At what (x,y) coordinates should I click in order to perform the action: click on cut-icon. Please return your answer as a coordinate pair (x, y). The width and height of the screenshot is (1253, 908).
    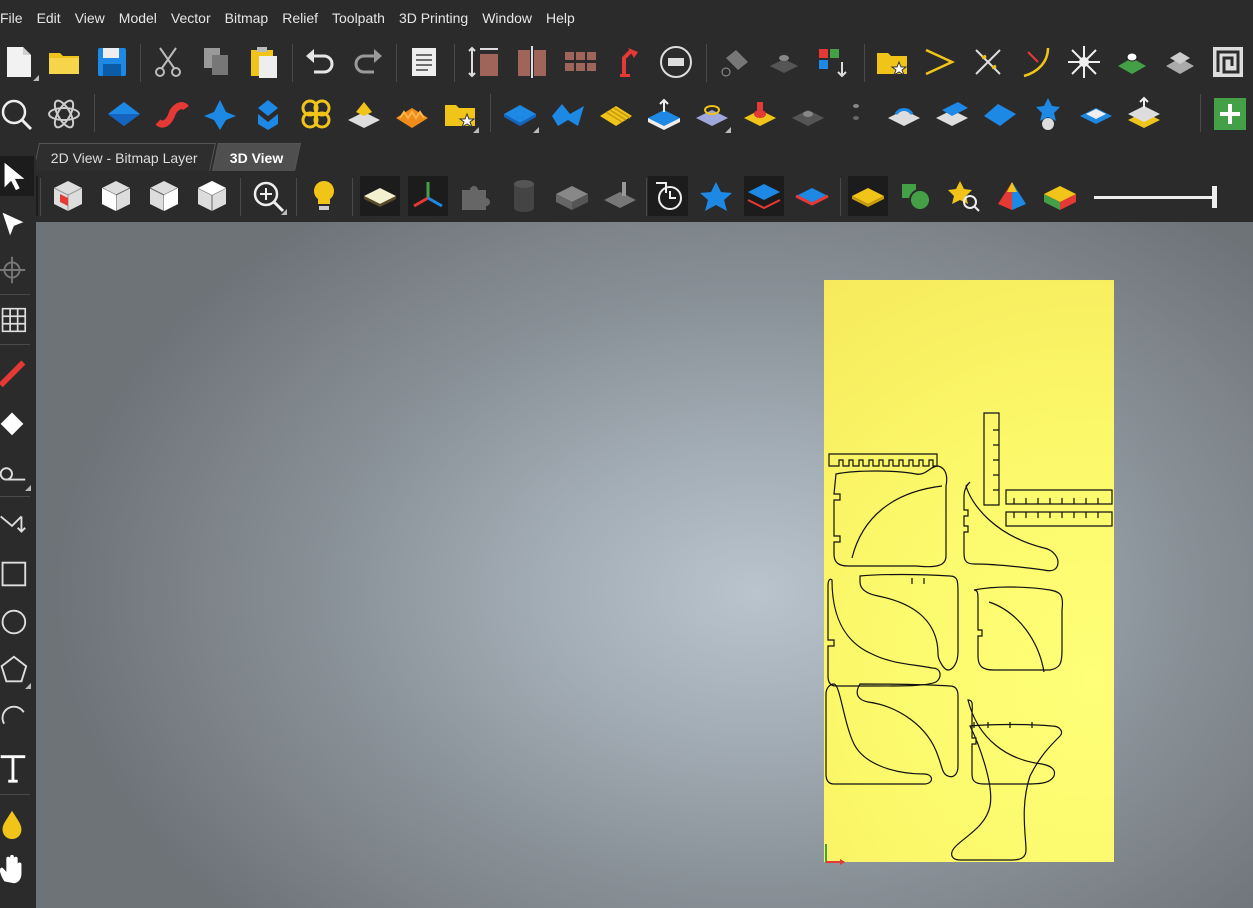
    Looking at the image, I should click on (168, 62).